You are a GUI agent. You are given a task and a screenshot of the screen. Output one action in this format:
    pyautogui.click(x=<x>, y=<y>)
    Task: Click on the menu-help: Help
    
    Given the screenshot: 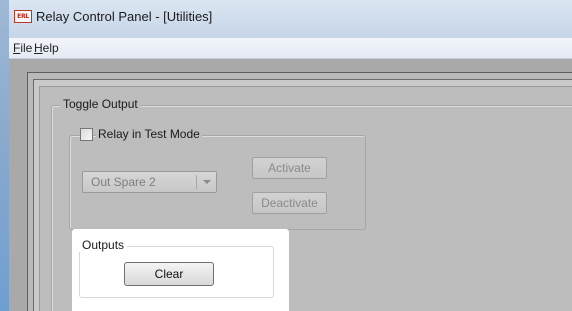 What is the action you would take?
    pyautogui.click(x=46, y=48)
    